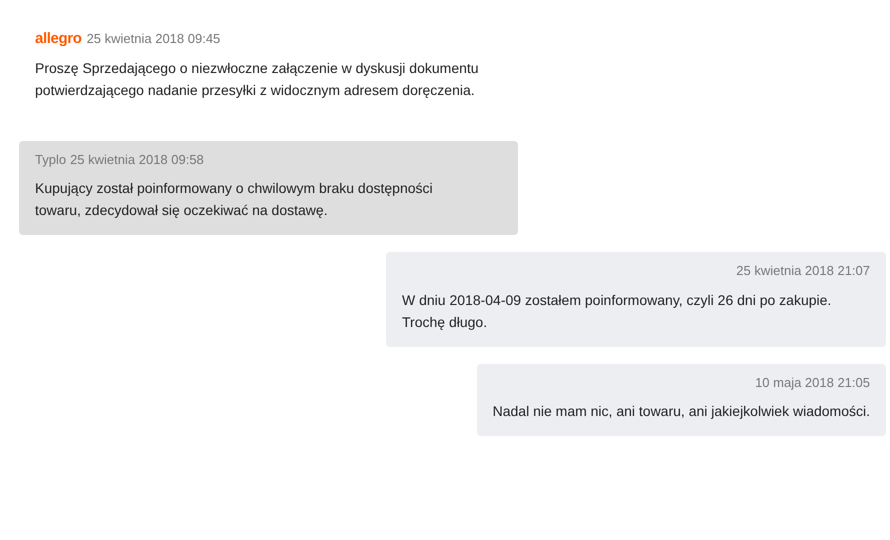 The image size is (890, 540). I want to click on message-time: 25 kwietnia 2018 09:45, so click(153, 39).